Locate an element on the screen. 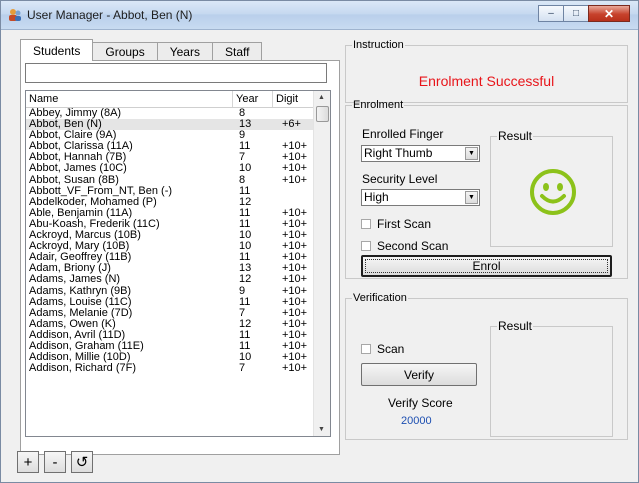  security-level-value: High is located at coordinates (376, 197).